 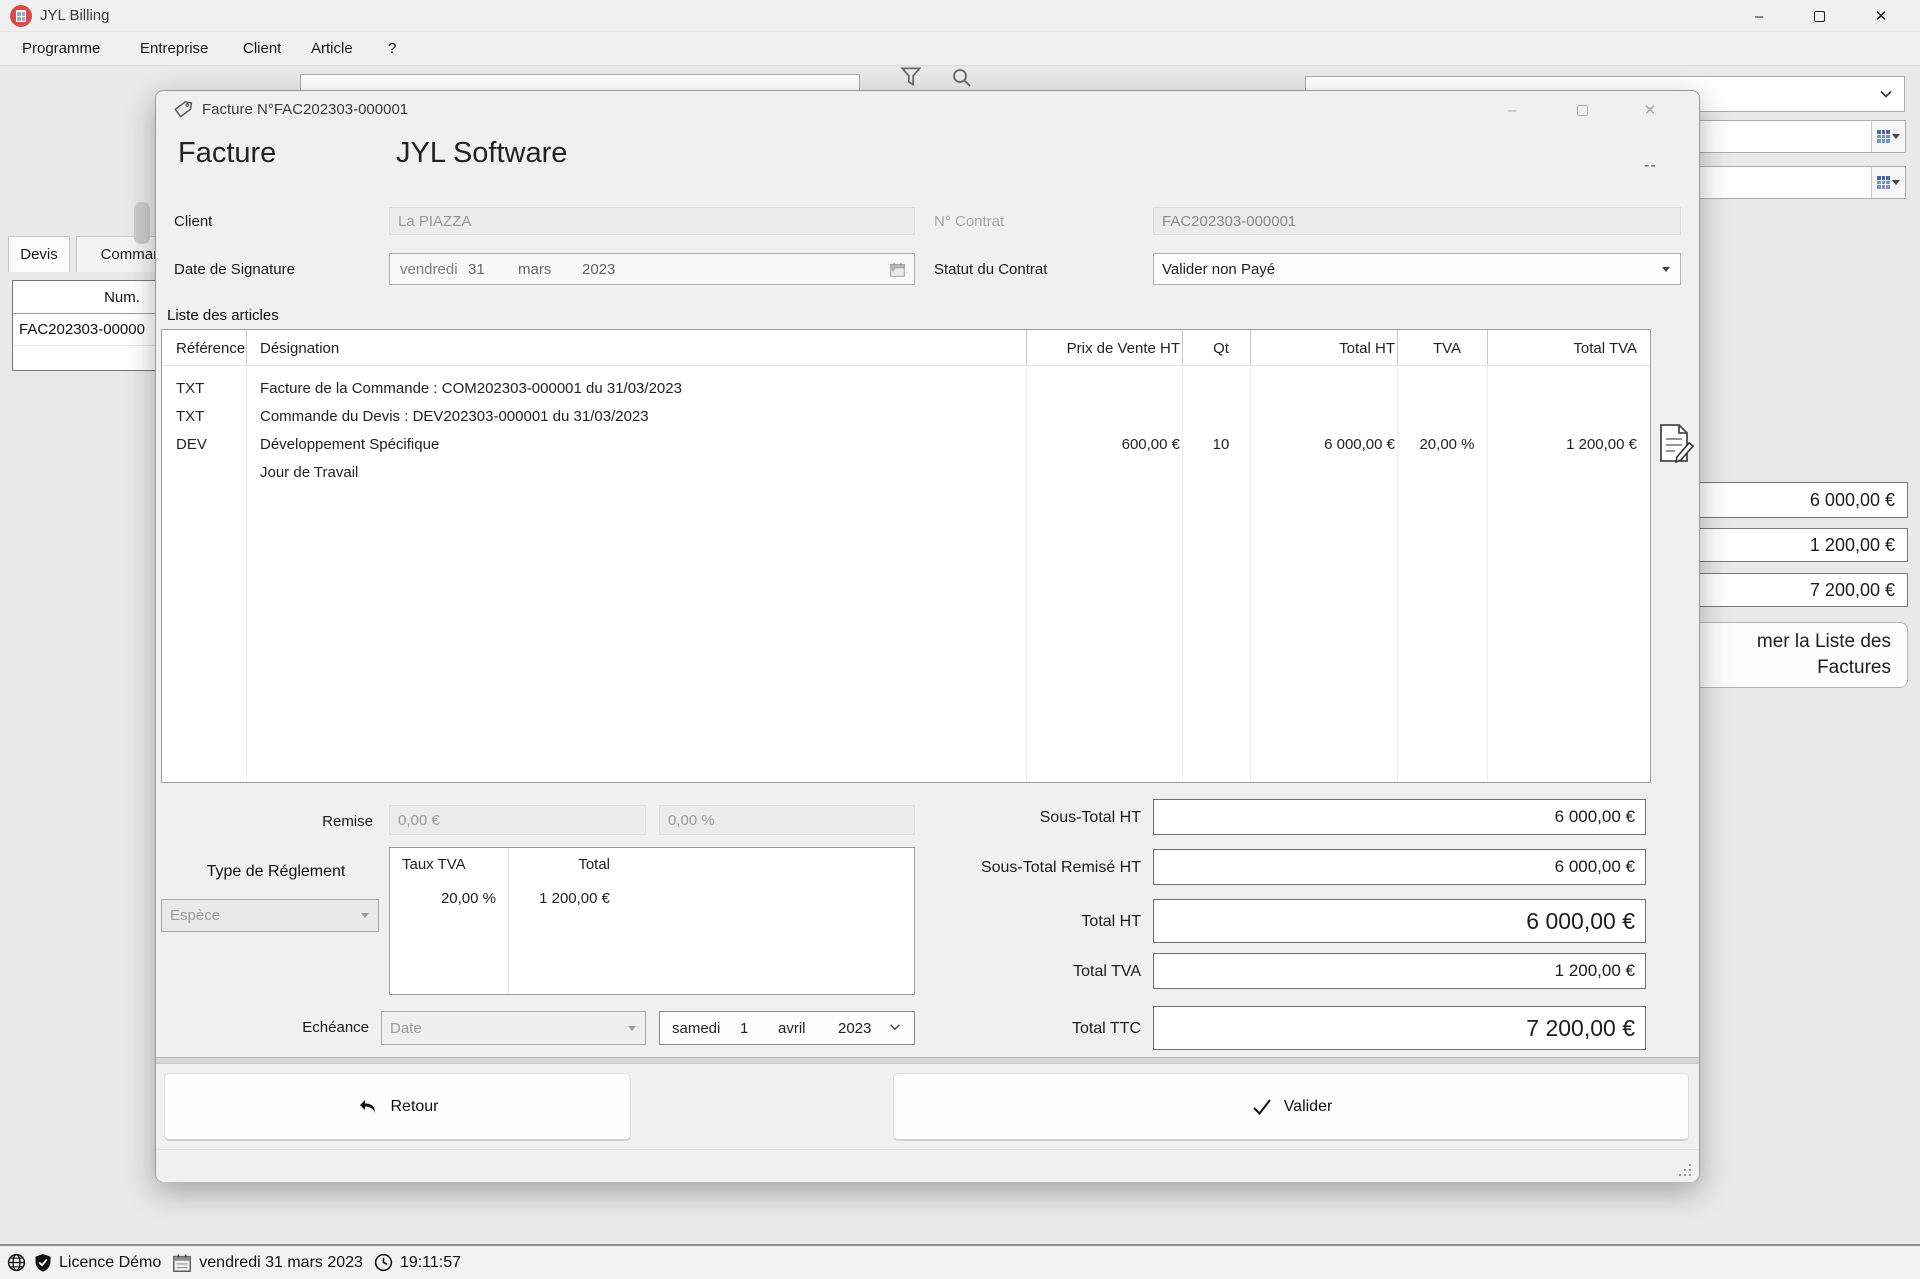 I want to click on payment-type-label: Type de Réglement, so click(x=276, y=871).